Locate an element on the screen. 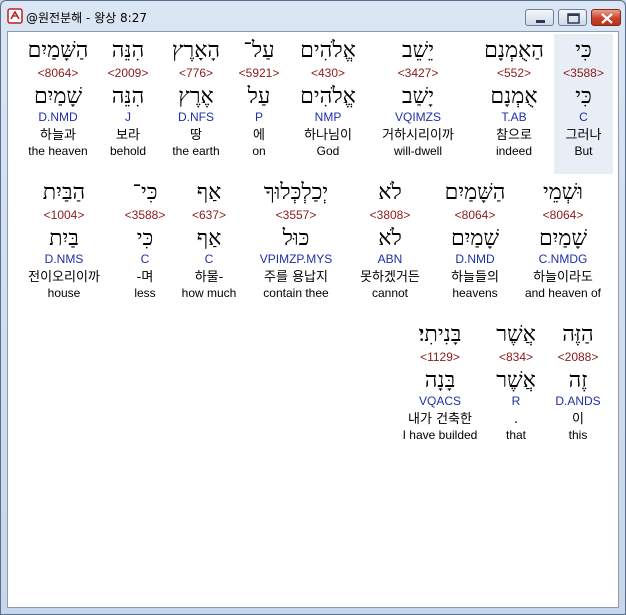  hebrew-word: הַזֶּה is located at coordinates (578, 334).